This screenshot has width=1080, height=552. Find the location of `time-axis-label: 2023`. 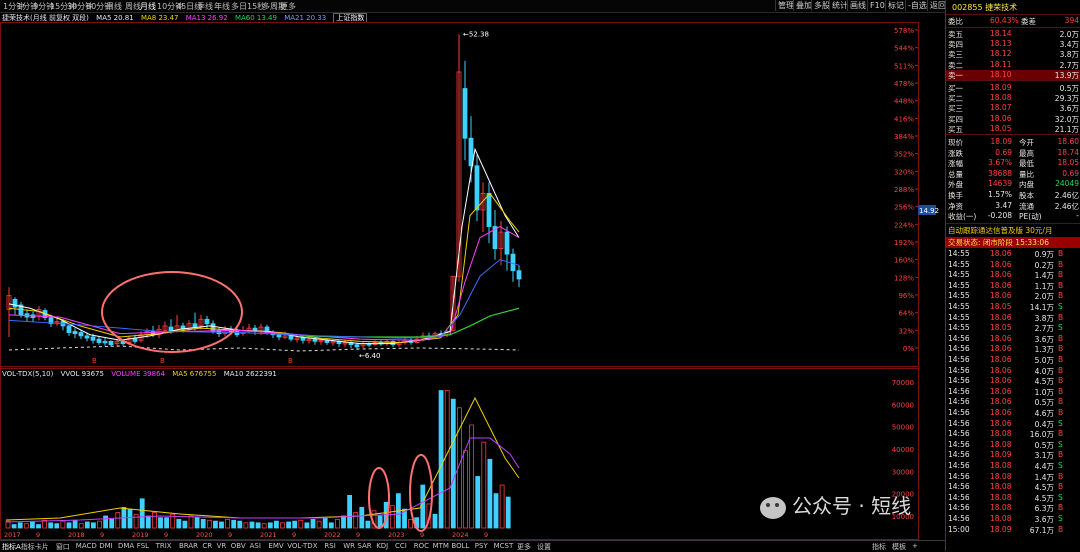

time-axis-label: 2023 is located at coordinates (396, 535).